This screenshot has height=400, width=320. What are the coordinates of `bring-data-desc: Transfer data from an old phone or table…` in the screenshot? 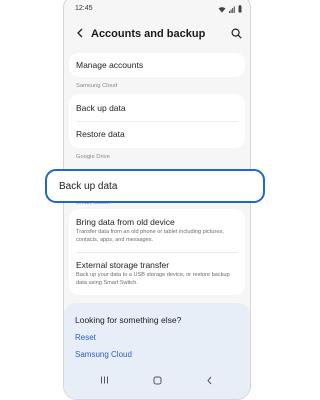 It's located at (150, 236).